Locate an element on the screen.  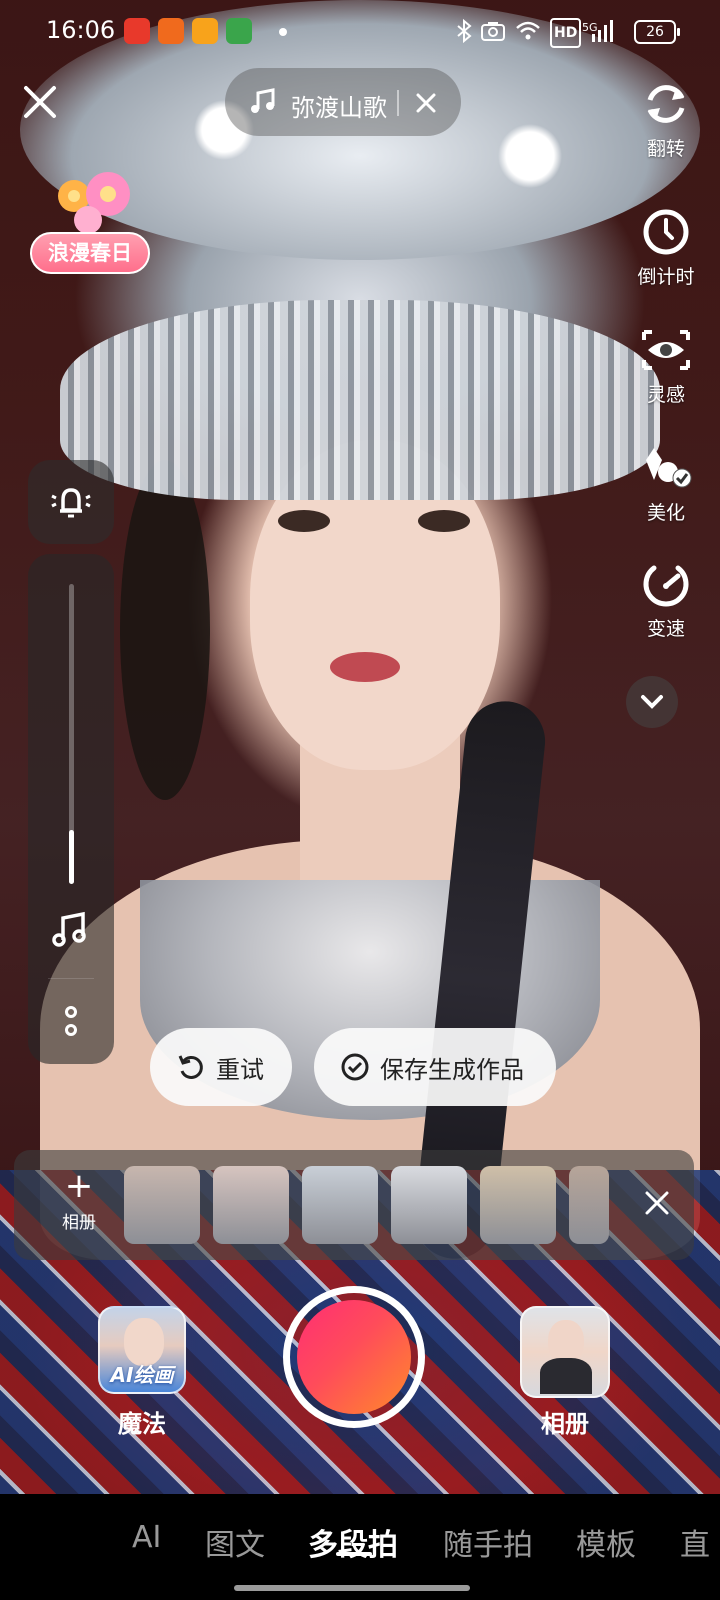
right-eye is located at coordinates (444, 521).